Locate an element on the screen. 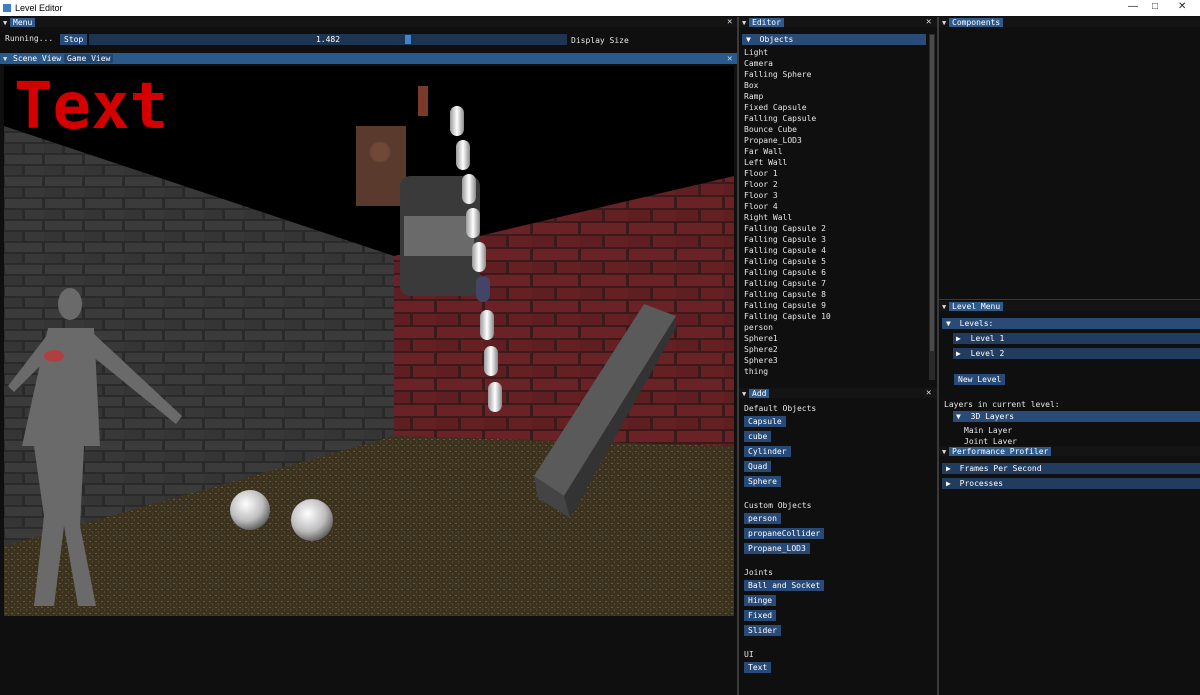 The image size is (1200, 695). joints-label: Joints is located at coordinates (758, 572).